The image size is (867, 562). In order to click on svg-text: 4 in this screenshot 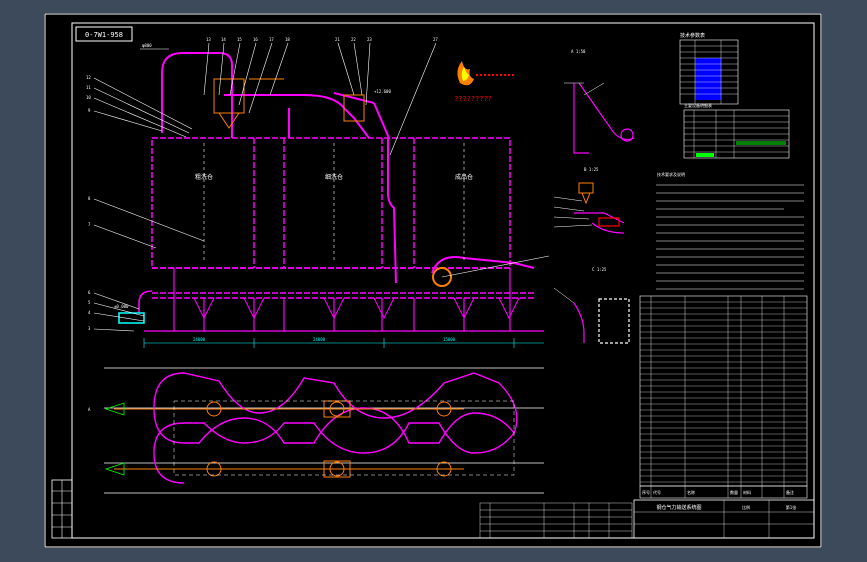, I will do `click(89, 312)`.